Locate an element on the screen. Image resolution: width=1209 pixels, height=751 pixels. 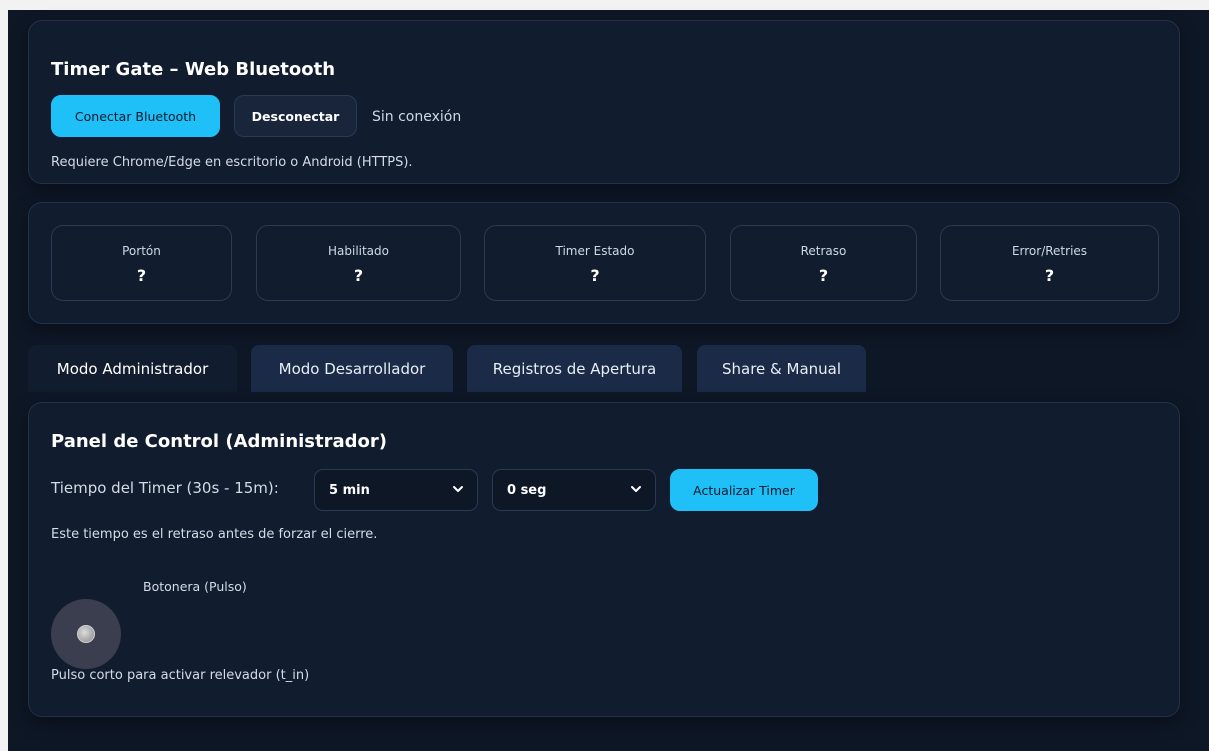
stat-timer-estado: Timer Estado ? is located at coordinates (595, 263).